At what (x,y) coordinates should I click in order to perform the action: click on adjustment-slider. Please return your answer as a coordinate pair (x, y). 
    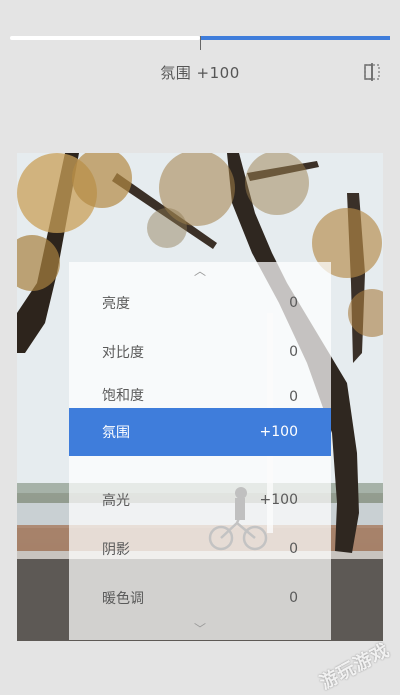
    Looking at the image, I should click on (200, 42).